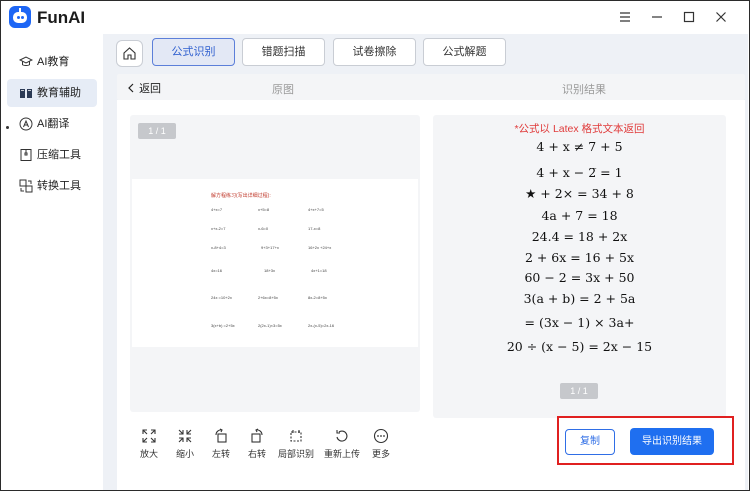 This screenshot has width=750, height=491. I want to click on translate-icon, so click(26, 124).